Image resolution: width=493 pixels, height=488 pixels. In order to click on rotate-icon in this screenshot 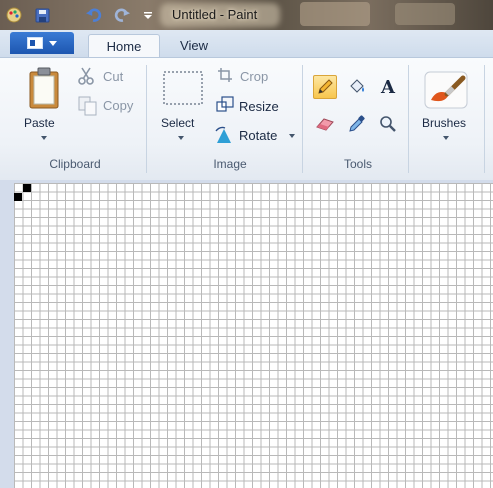, I will do `click(224, 137)`.